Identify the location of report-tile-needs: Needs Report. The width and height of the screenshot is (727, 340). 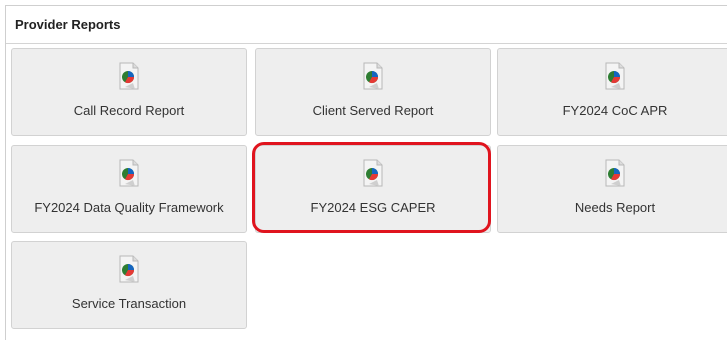
(612, 189).